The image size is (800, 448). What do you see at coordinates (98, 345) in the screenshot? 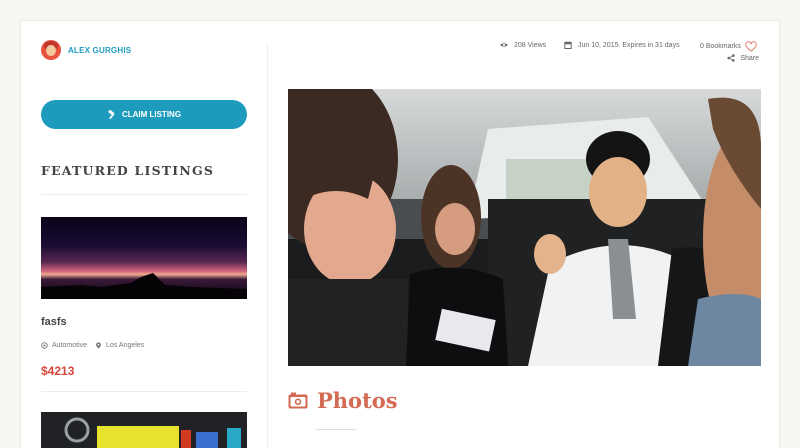
I see `map-pin-icon` at bounding box center [98, 345].